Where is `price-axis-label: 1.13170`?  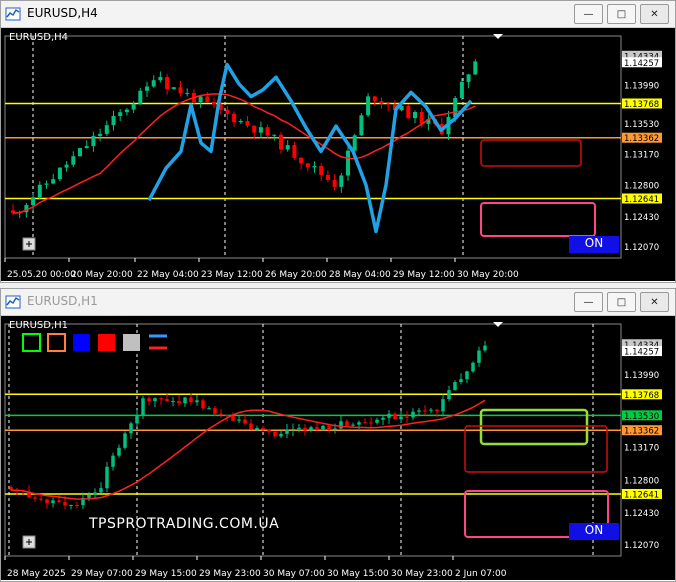
price-axis-label: 1.13170 is located at coordinates (641, 449).